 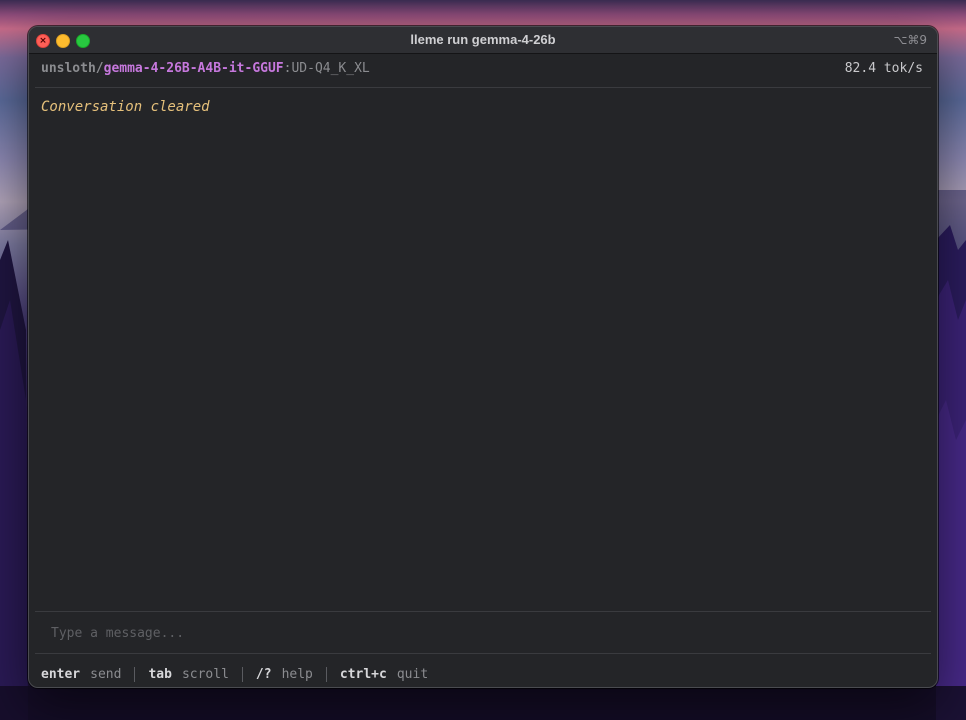 What do you see at coordinates (910, 40) in the screenshot?
I see `window-shortcut-label: ⌥⌘9` at bounding box center [910, 40].